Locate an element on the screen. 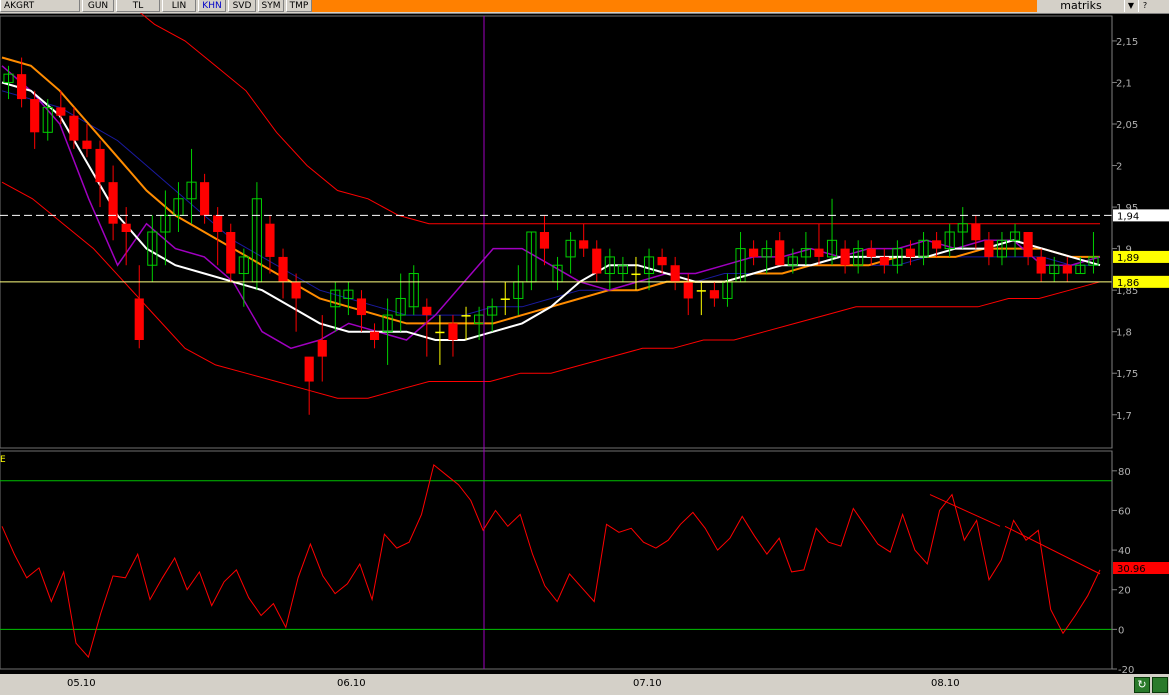 This screenshot has height=695, width=1169. template-tmp-button: TMP is located at coordinates (299, 6).